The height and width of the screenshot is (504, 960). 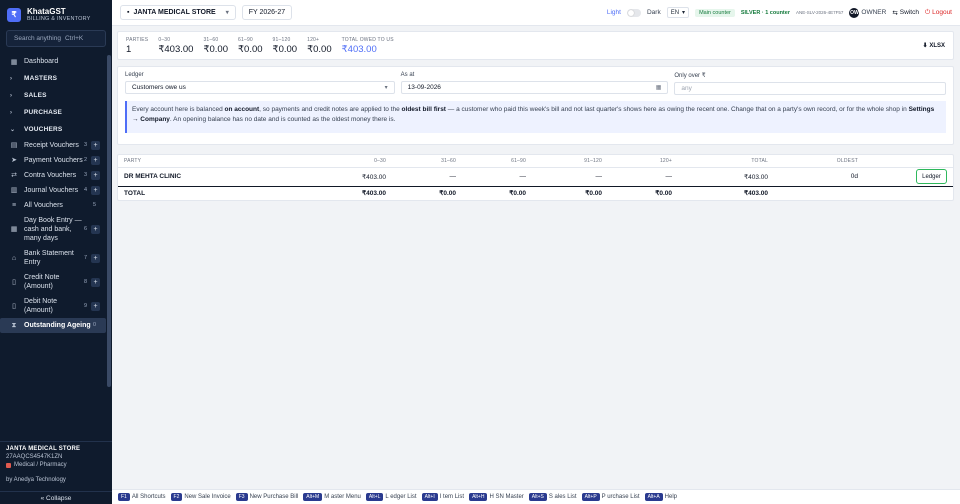 I want to click on export-xlsx-button: ⬇ XLSX, so click(x=934, y=45).